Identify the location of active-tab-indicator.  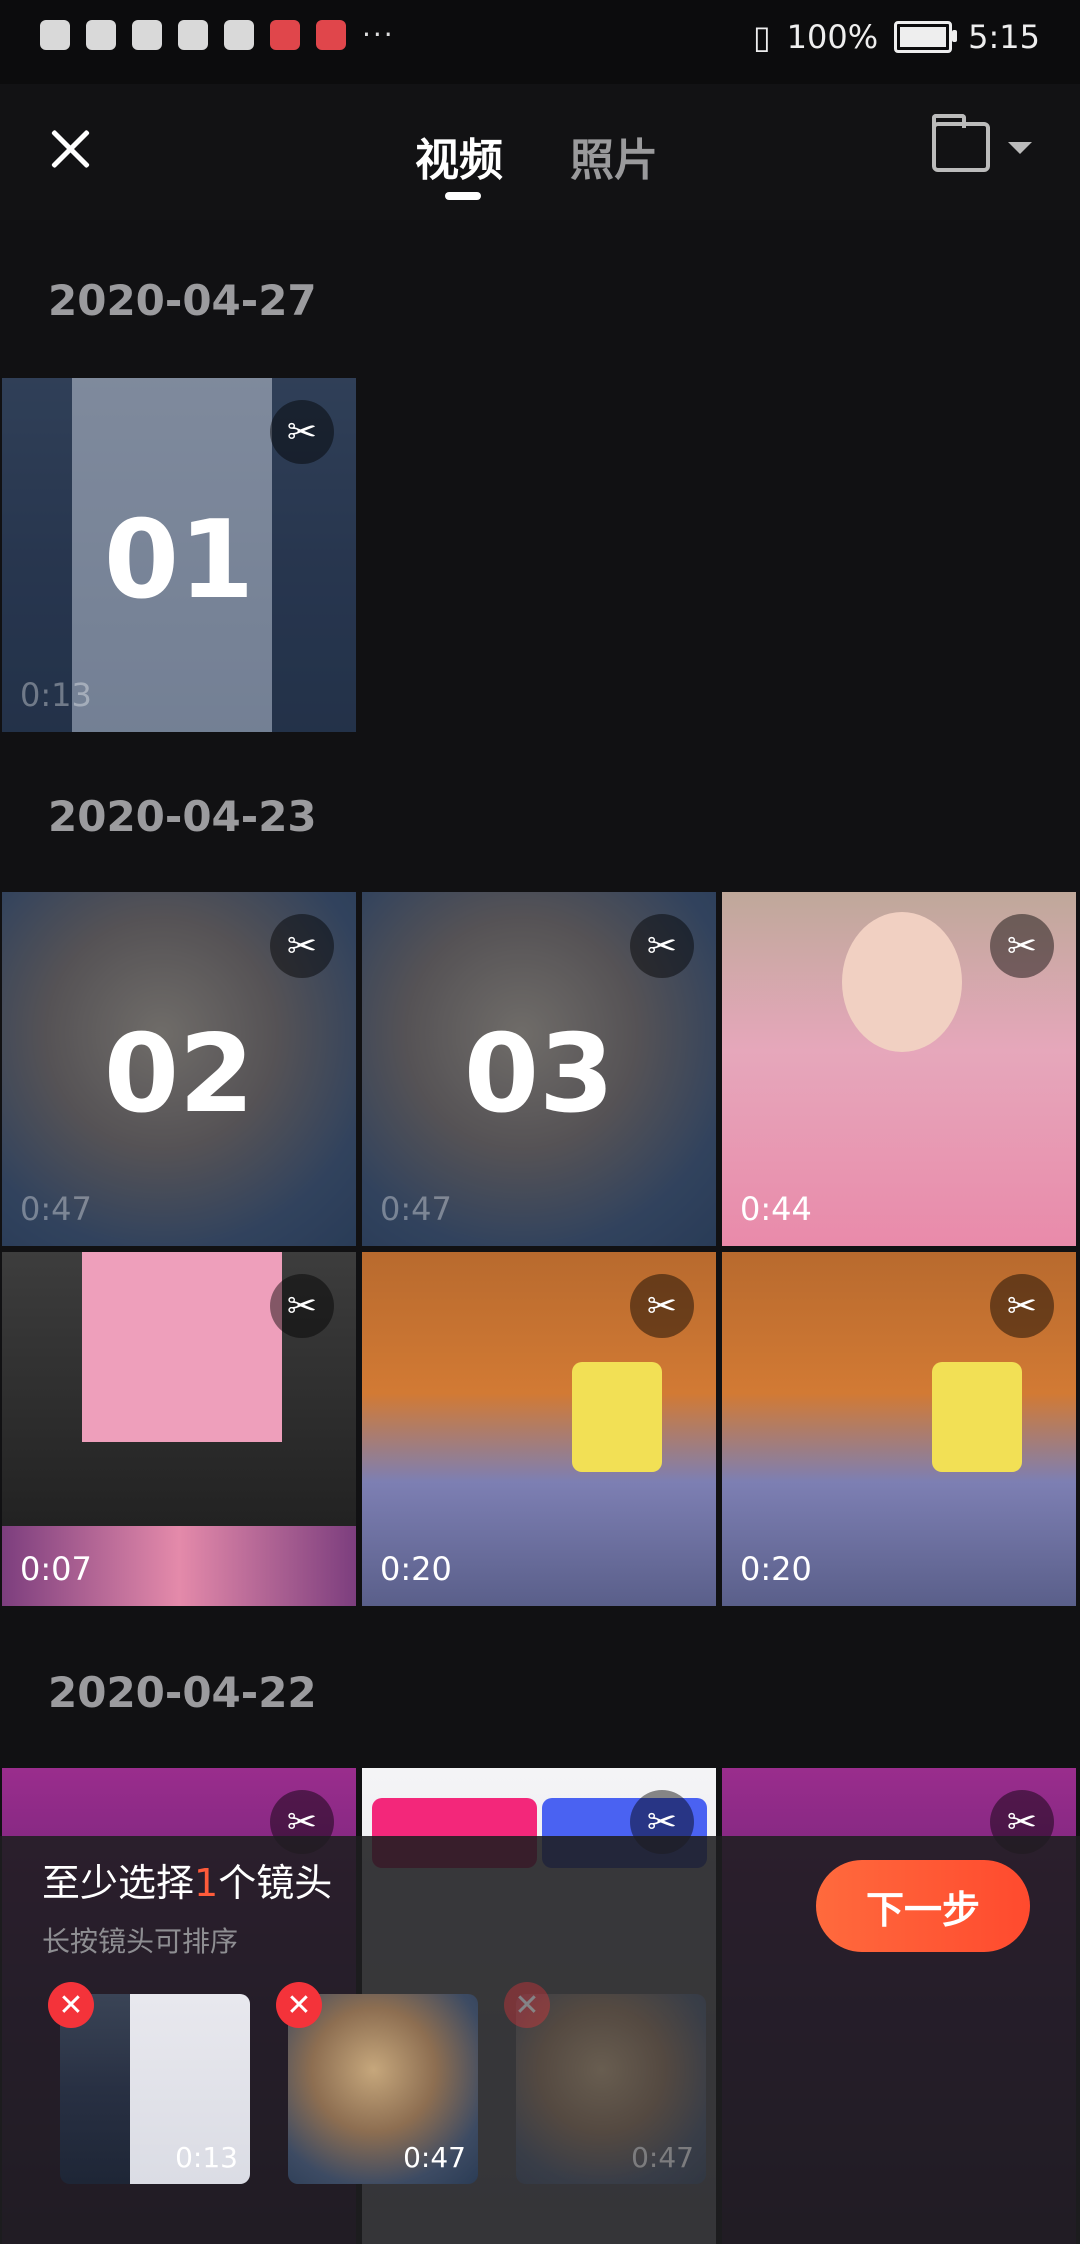
(463, 196).